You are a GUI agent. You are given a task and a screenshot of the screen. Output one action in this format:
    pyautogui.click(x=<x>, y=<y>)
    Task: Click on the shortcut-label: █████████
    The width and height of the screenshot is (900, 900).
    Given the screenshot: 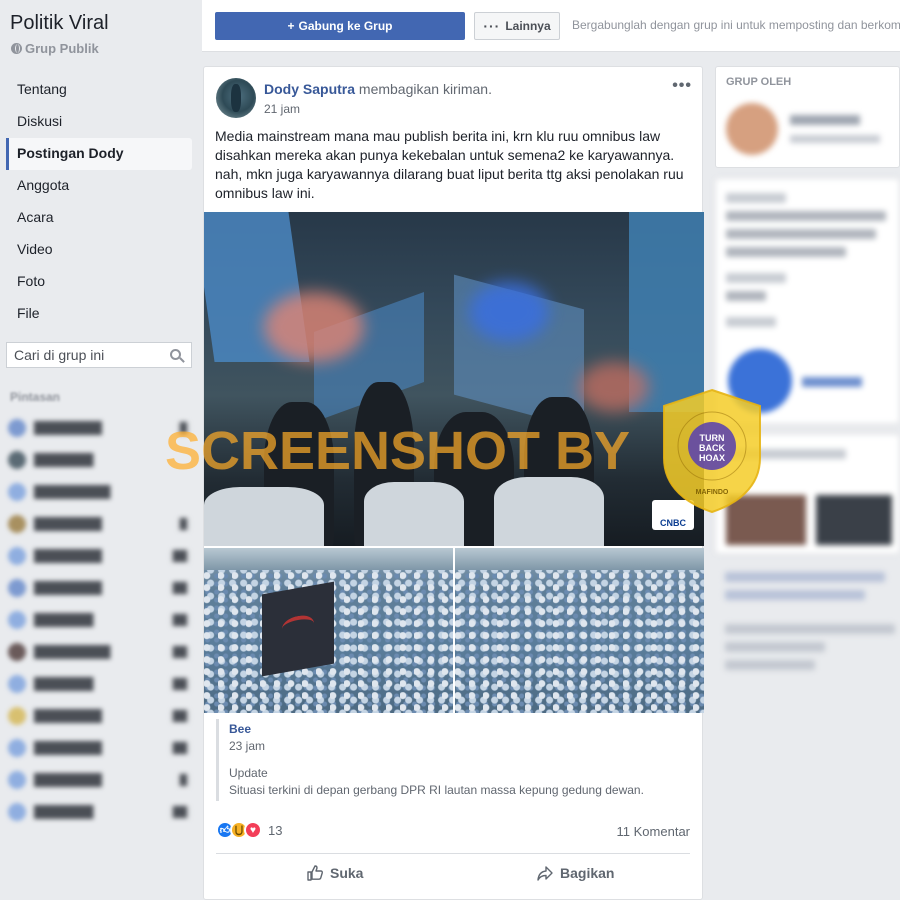 What is the action you would take?
    pyautogui.click(x=72, y=492)
    